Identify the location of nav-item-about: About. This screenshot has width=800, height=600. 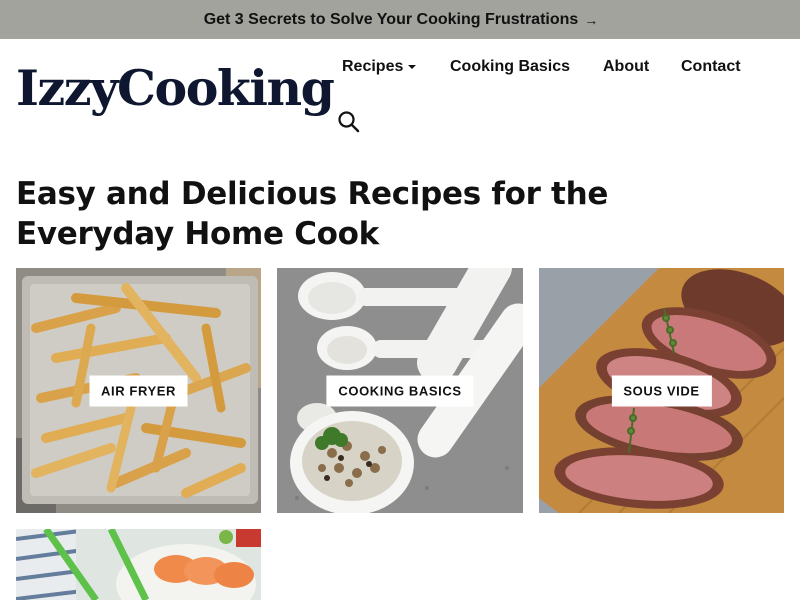
(626, 67).